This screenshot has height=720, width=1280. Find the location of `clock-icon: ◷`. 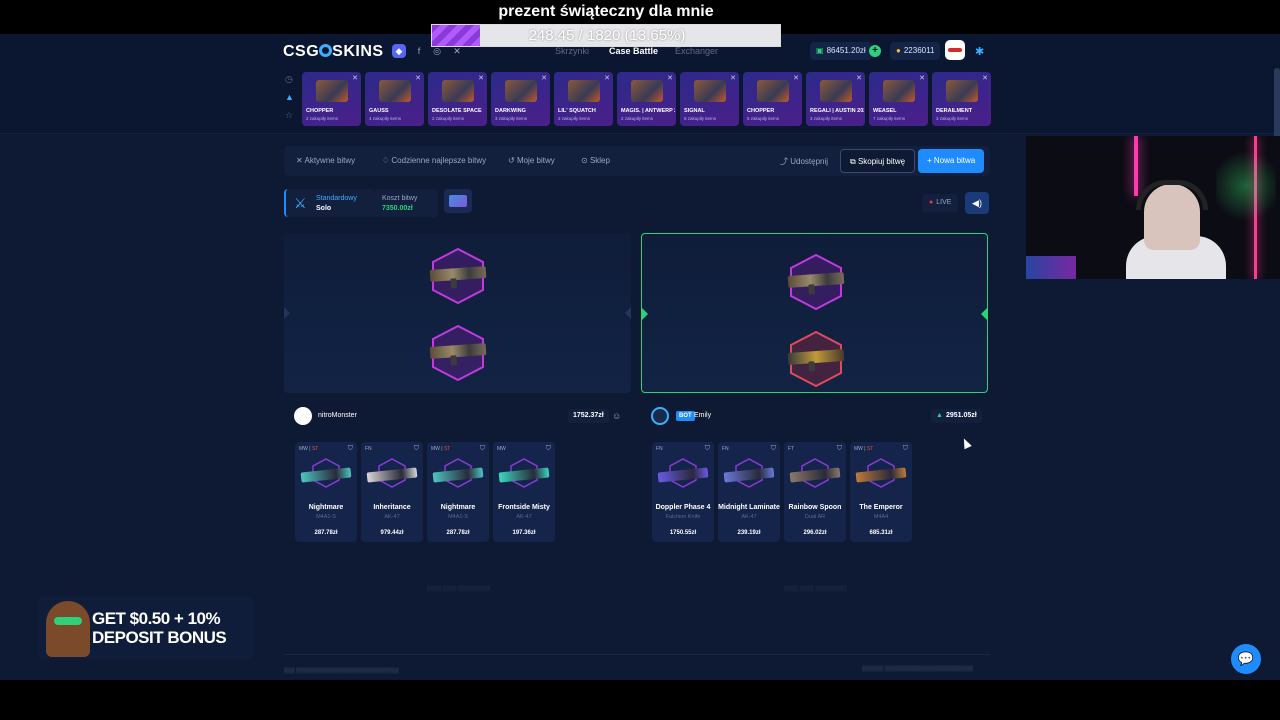

clock-icon: ◷ is located at coordinates (290, 83).